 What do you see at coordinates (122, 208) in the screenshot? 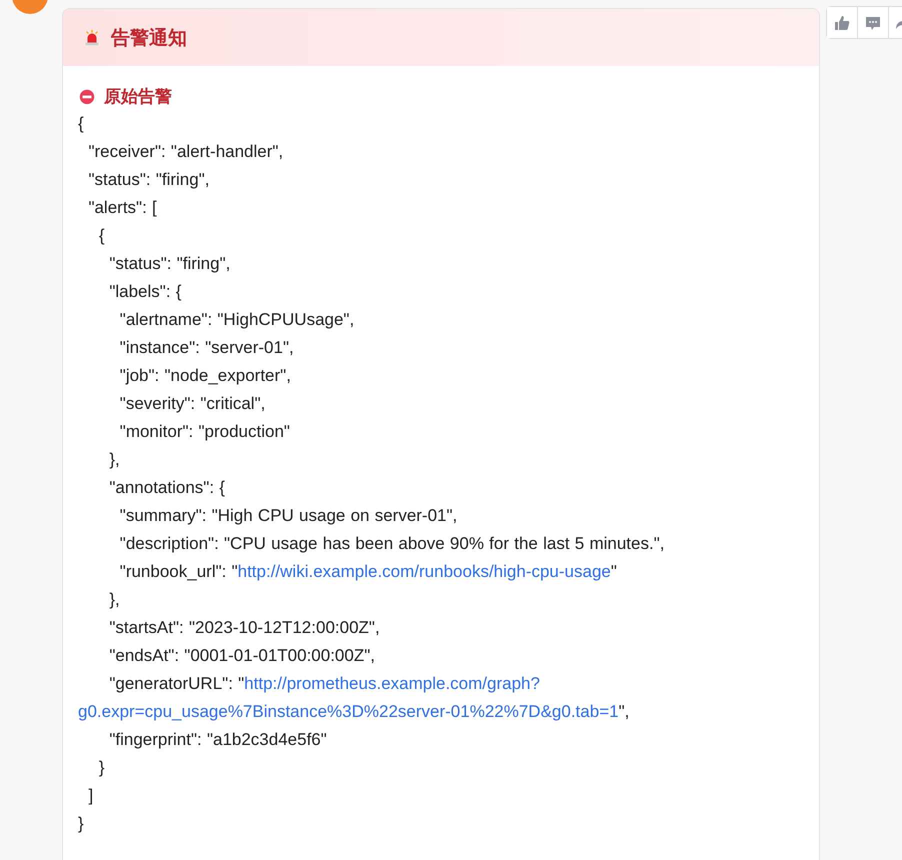
I see `code-line: "alerts": [` at bounding box center [122, 208].